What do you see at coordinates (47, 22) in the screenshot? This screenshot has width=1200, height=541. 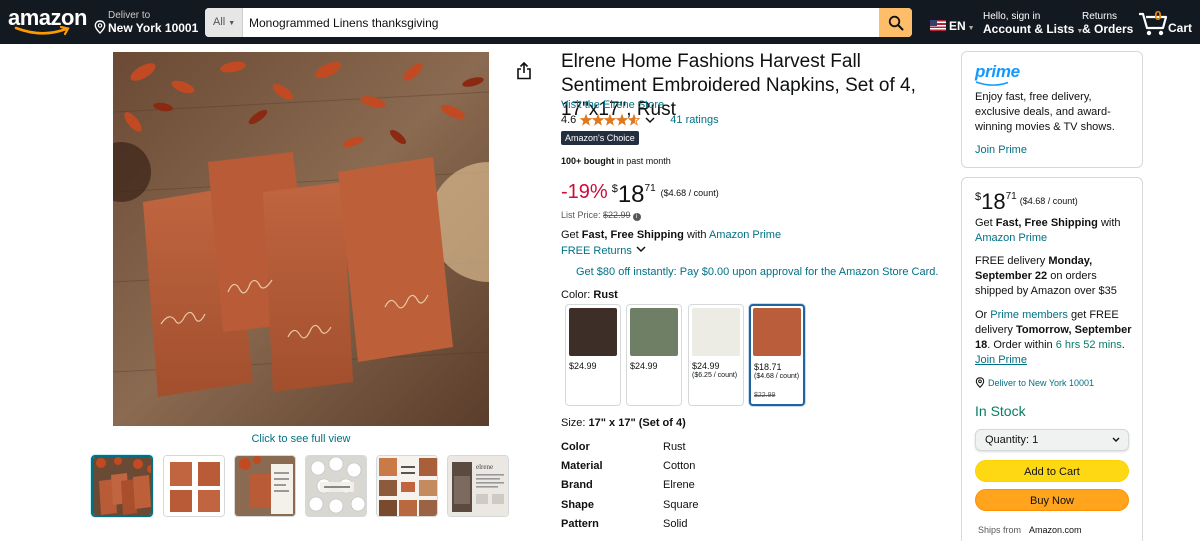 I see `amazon-logo: amazon` at bounding box center [47, 22].